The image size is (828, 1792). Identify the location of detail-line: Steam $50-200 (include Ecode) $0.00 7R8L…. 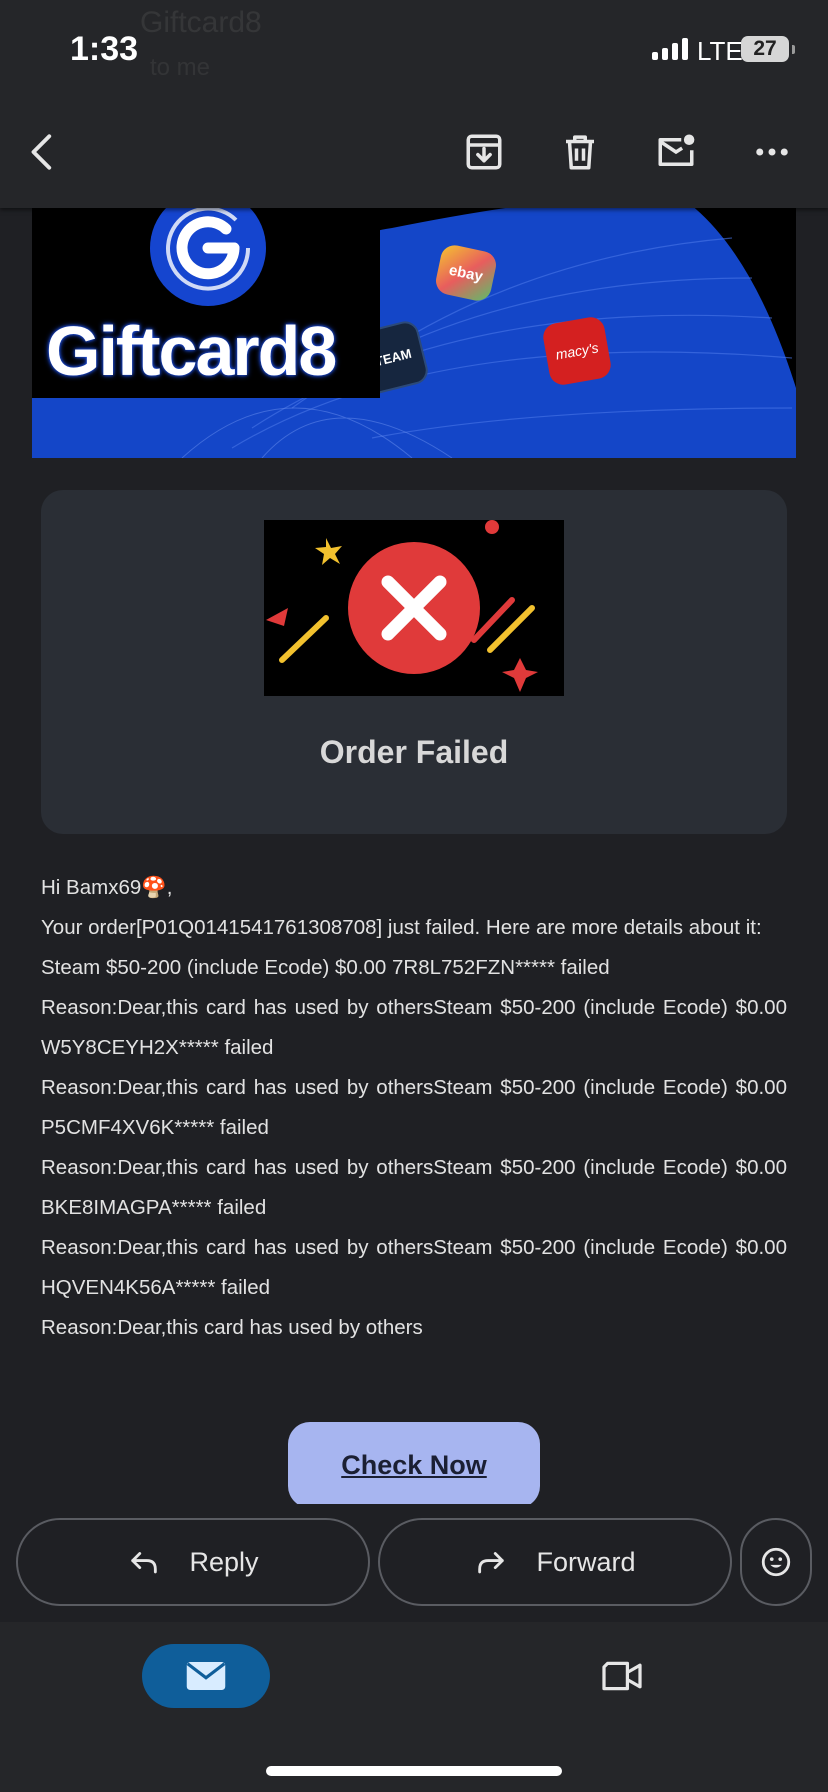
(325, 967).